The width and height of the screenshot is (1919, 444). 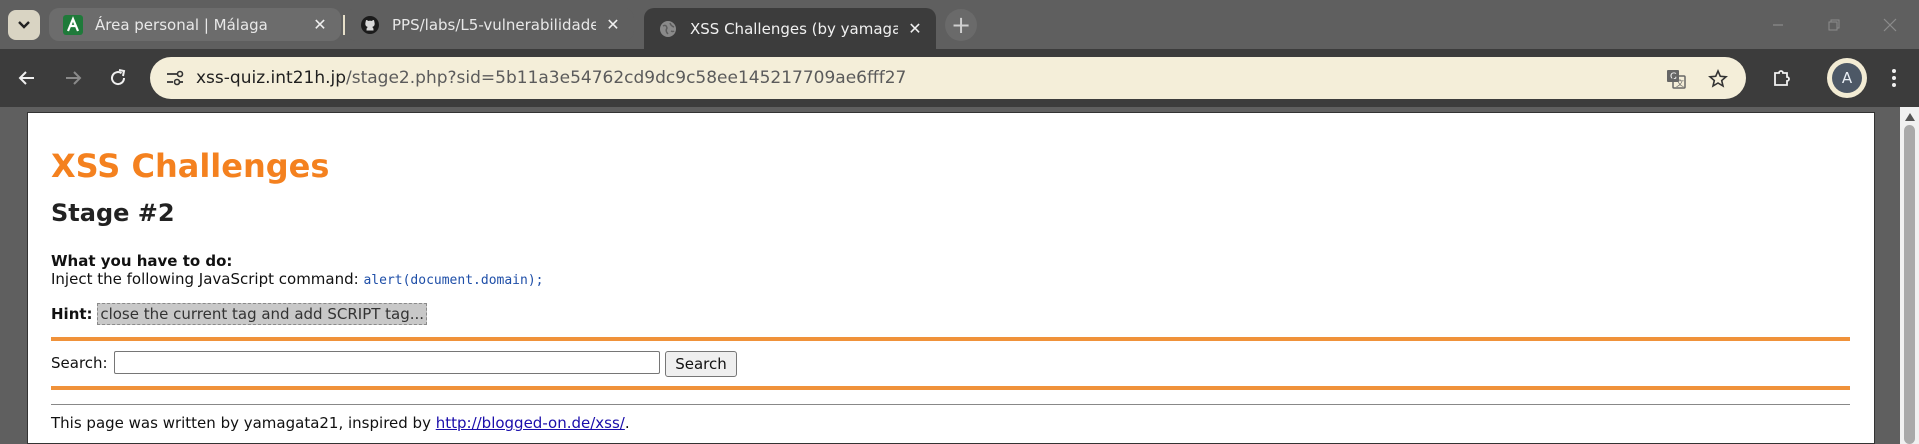 I want to click on chevron-down-icon, so click(x=24, y=25).